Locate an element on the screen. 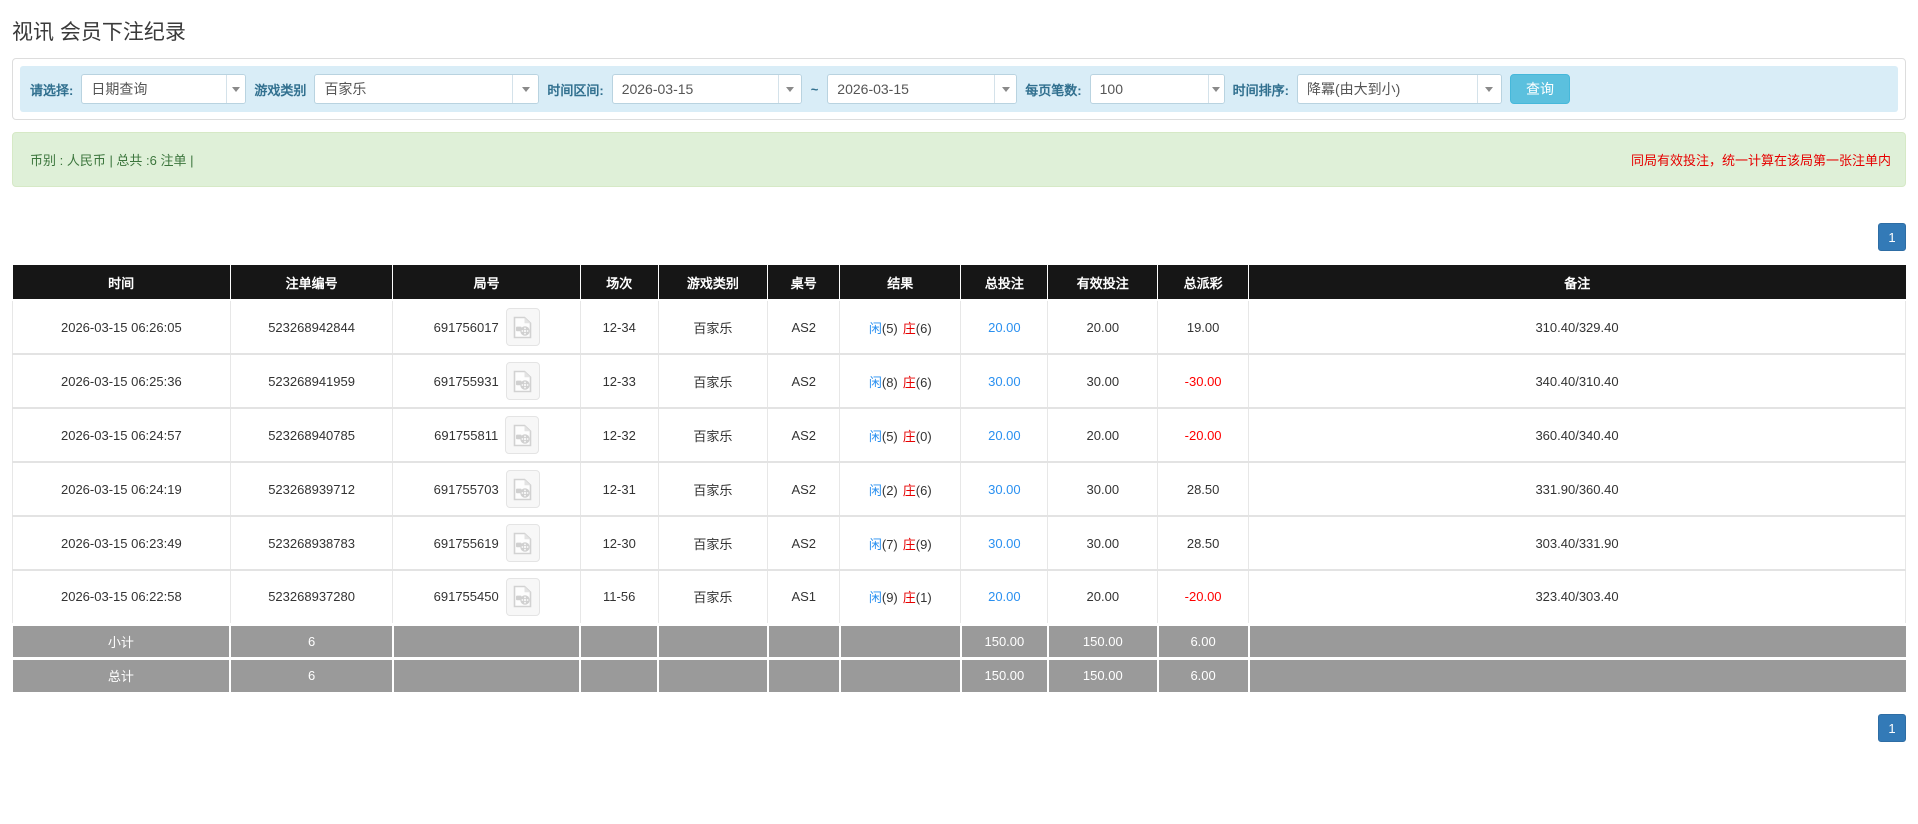 This screenshot has height=824, width=1918. payout: 19.00 is located at coordinates (1203, 327).